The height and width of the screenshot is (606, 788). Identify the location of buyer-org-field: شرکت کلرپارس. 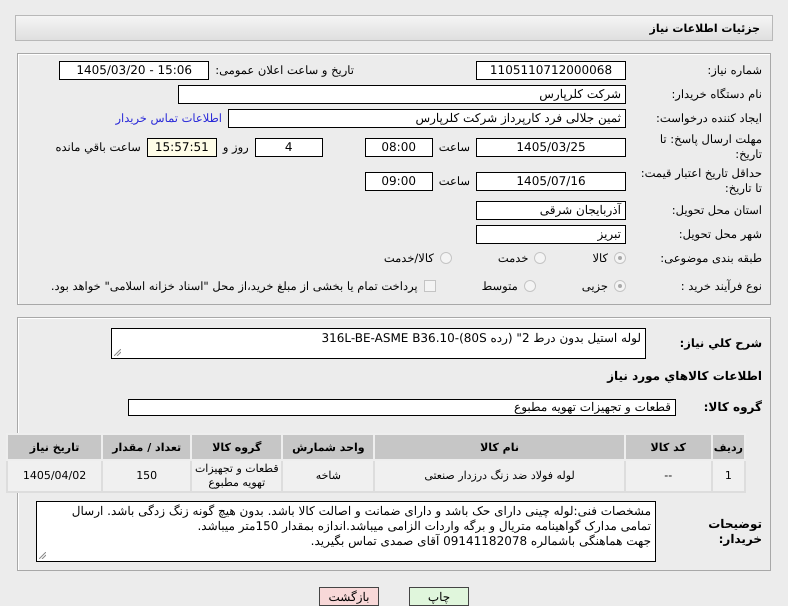
(402, 94).